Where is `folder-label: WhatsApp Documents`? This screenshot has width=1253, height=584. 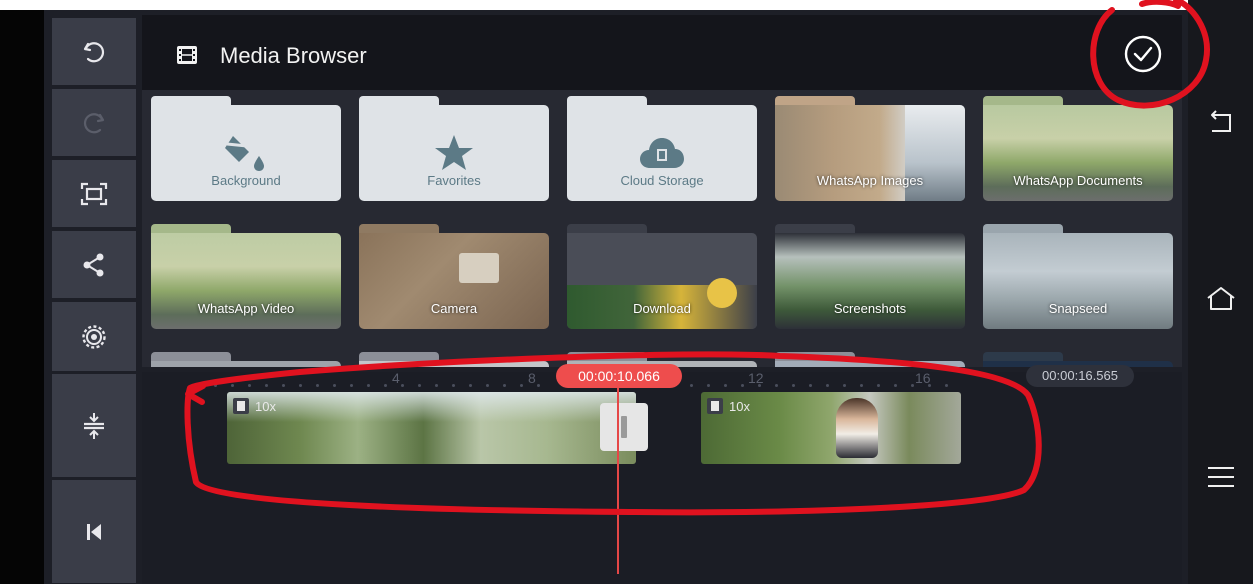
folder-label: WhatsApp Documents is located at coordinates (1078, 180).